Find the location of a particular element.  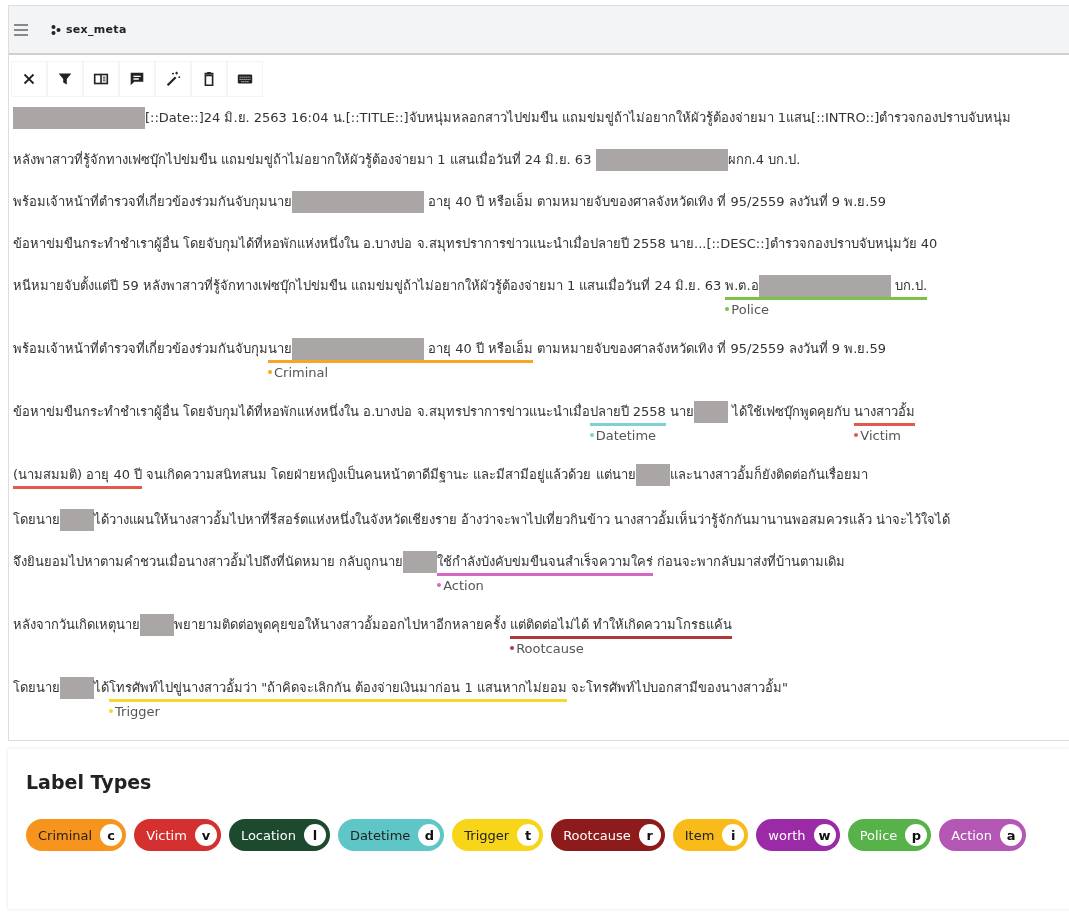

passage-text: อายุ 40 ปี หรือเอ็ม is located at coordinates (480, 348).